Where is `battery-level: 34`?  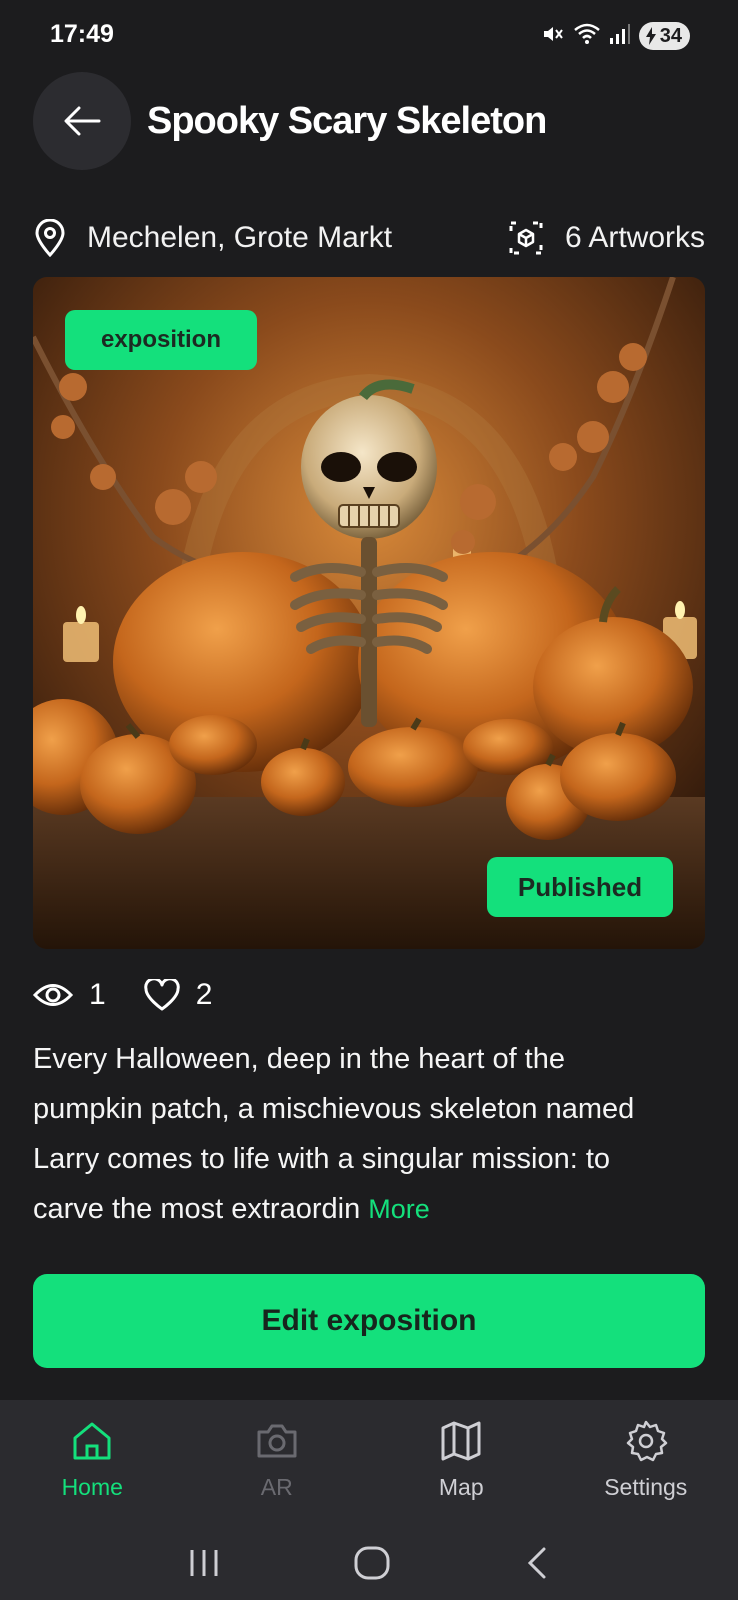 battery-level: 34 is located at coordinates (670, 35).